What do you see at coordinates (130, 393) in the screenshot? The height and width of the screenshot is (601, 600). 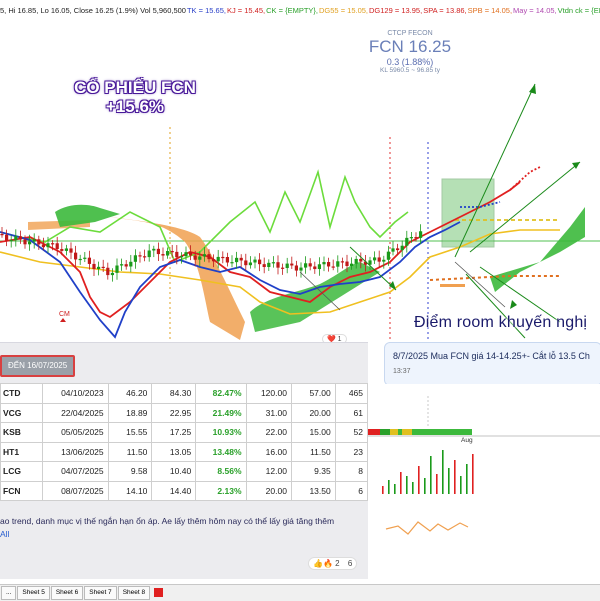 I see `table-cell: 46.20` at bounding box center [130, 393].